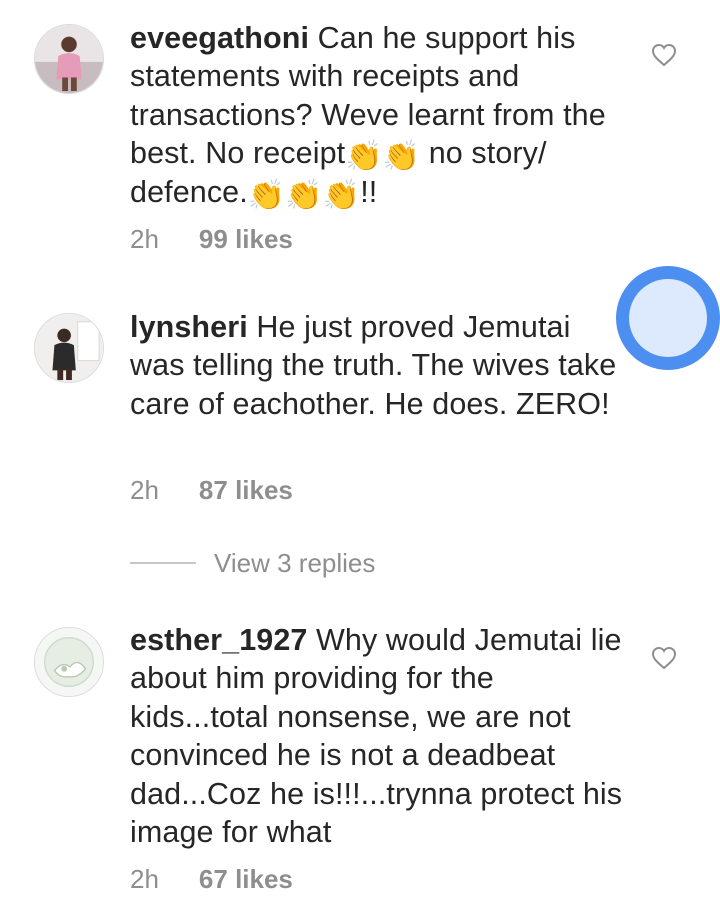  What do you see at coordinates (246, 490) in the screenshot?
I see `comment-likes: 87 likes` at bounding box center [246, 490].